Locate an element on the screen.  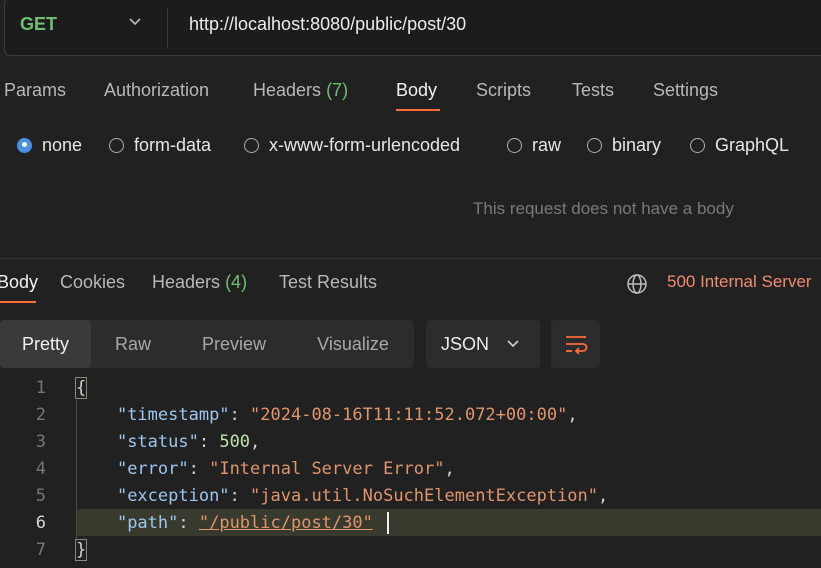
code-line: "path": "/public/post/30" is located at coordinates (224, 523).